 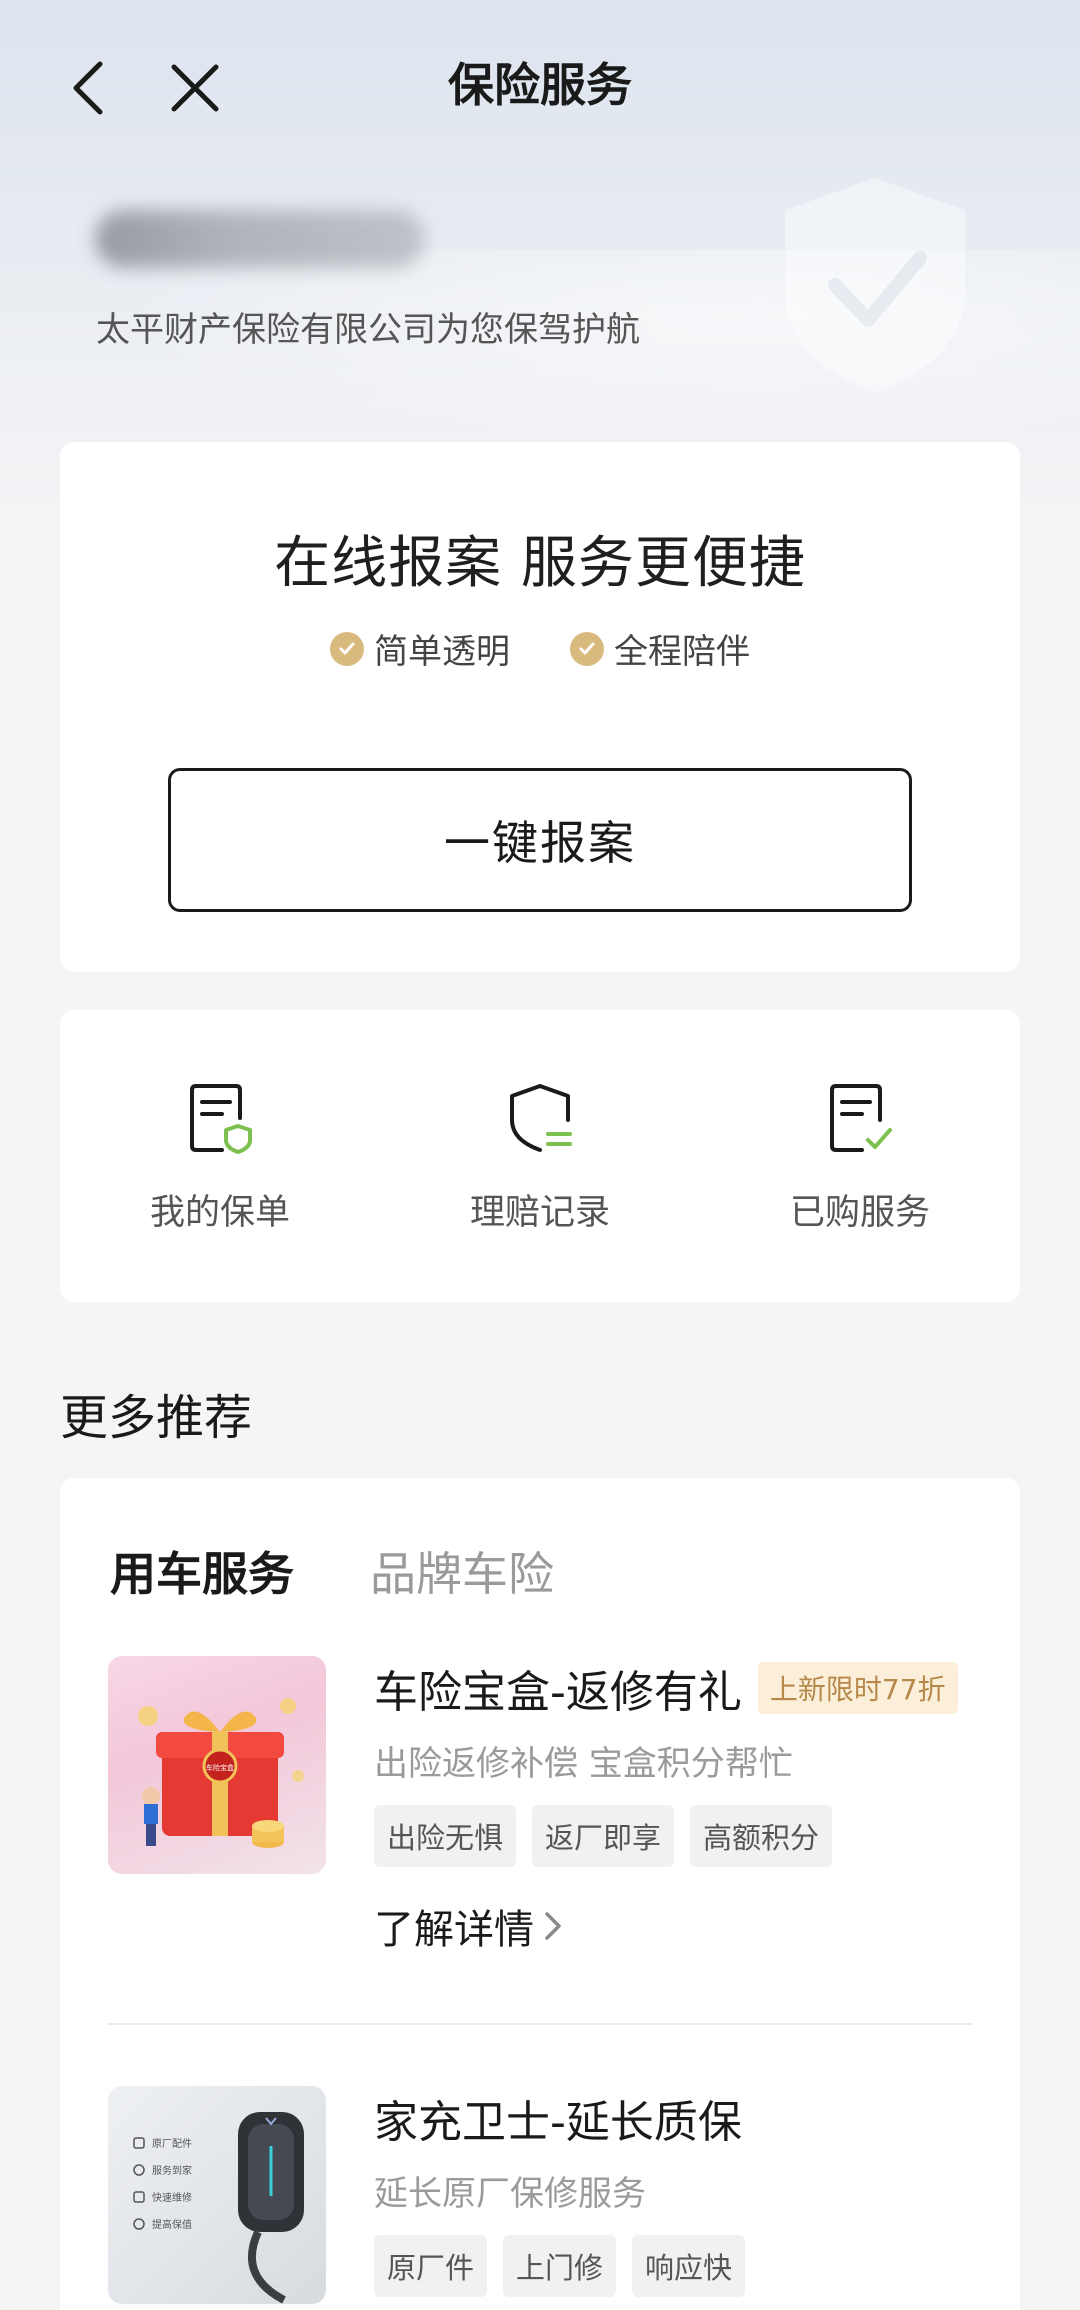 I want to click on feature-item: 简单透明, so click(x=420, y=648).